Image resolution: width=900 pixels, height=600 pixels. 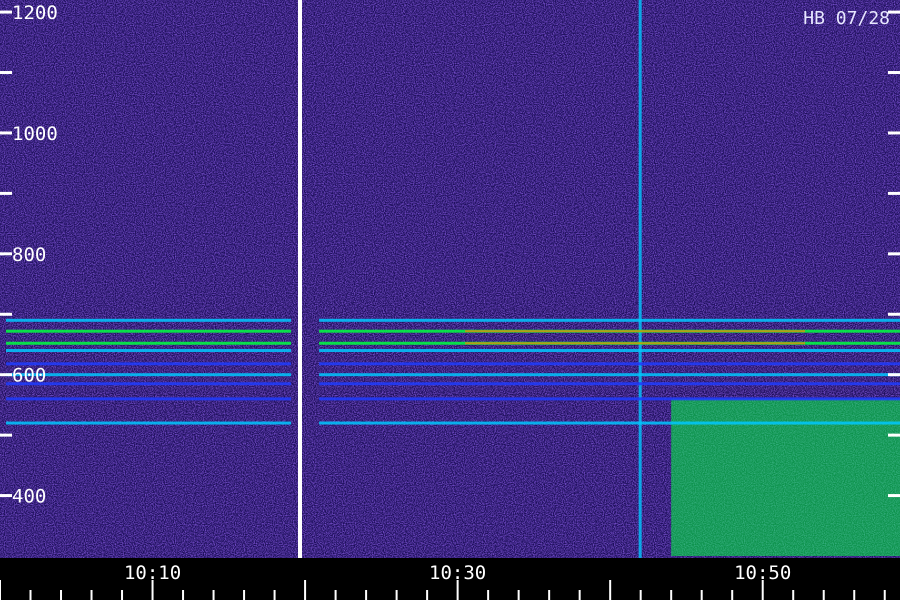 I want to click on y-tick-label: 800, so click(x=29, y=255).